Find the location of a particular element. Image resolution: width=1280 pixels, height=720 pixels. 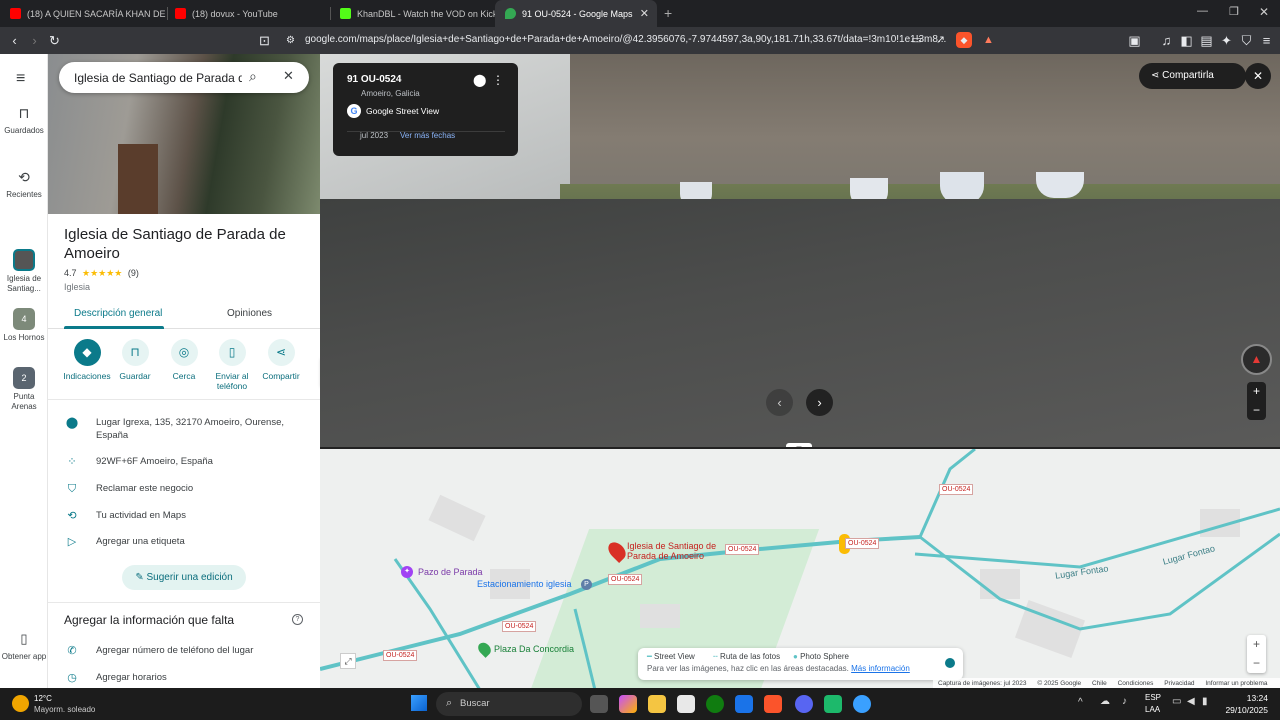

send-to-phone-button: ▯ Enviar al teléfono is located at coordinates (232, 365).